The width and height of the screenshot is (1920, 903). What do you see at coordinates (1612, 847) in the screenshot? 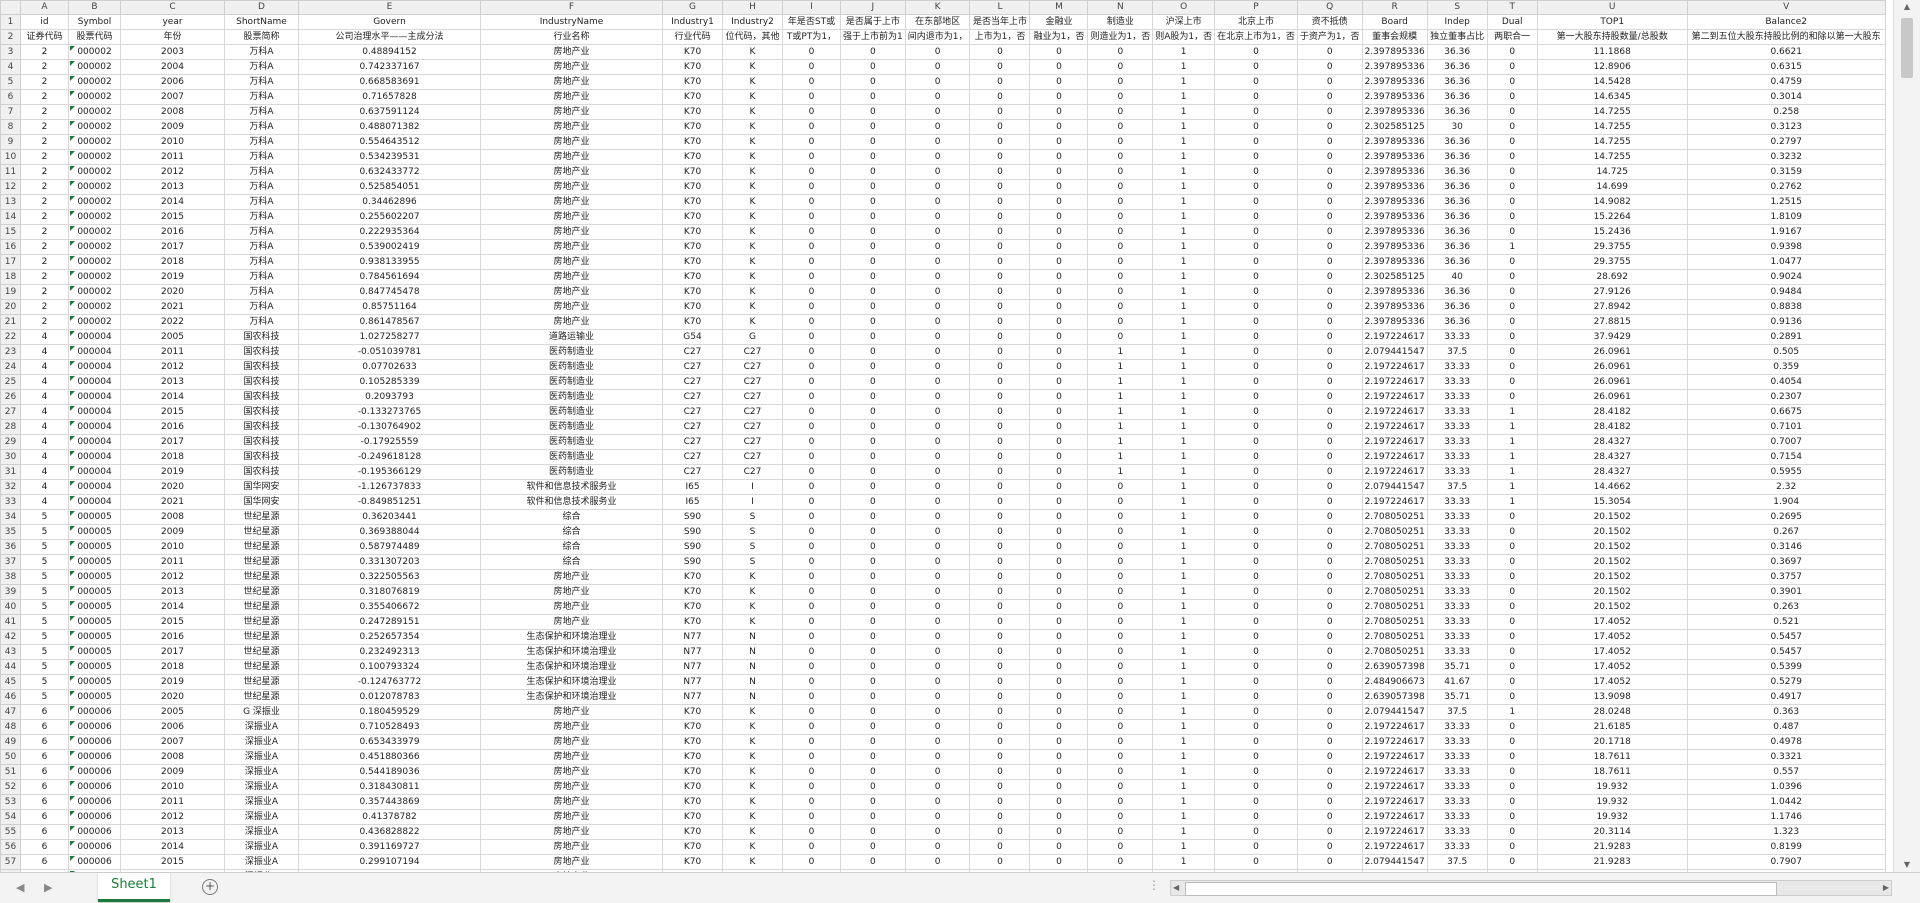
I see `cell-u: 21.9283` at bounding box center [1612, 847].